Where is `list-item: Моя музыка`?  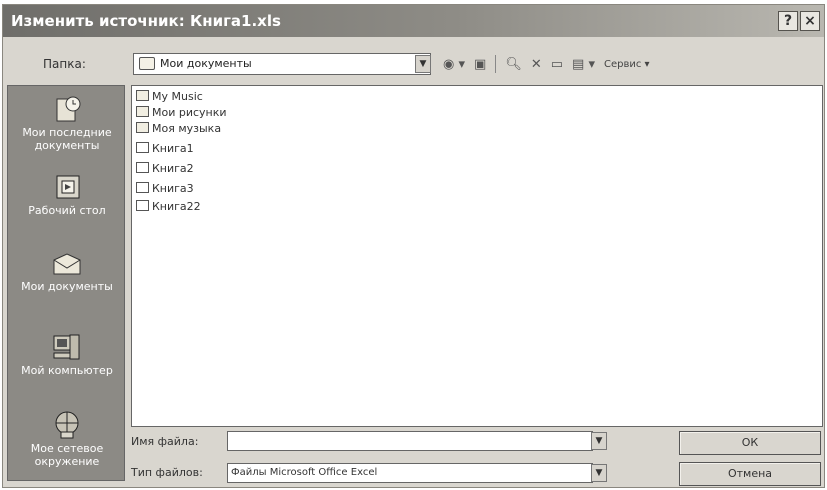 list-item: Моя музыка is located at coordinates (178, 129).